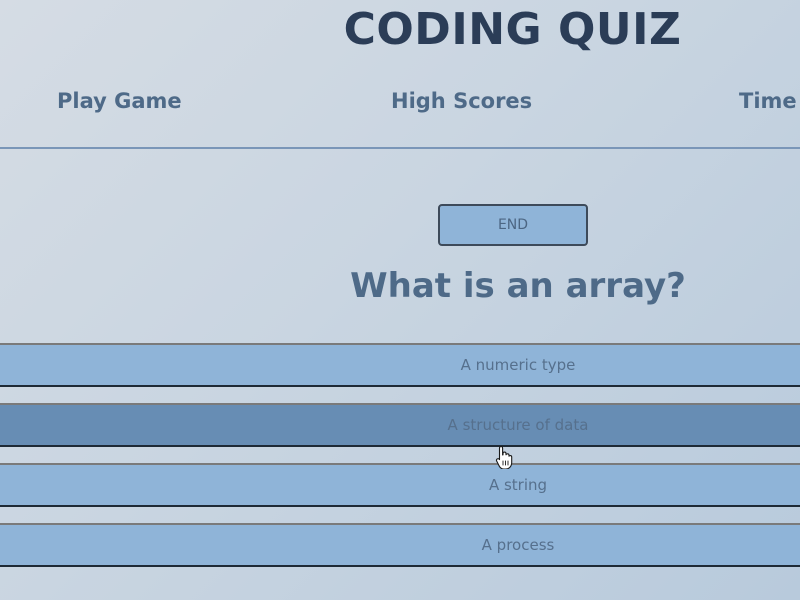  I want to click on answer-label: A structure of data, so click(518, 425).